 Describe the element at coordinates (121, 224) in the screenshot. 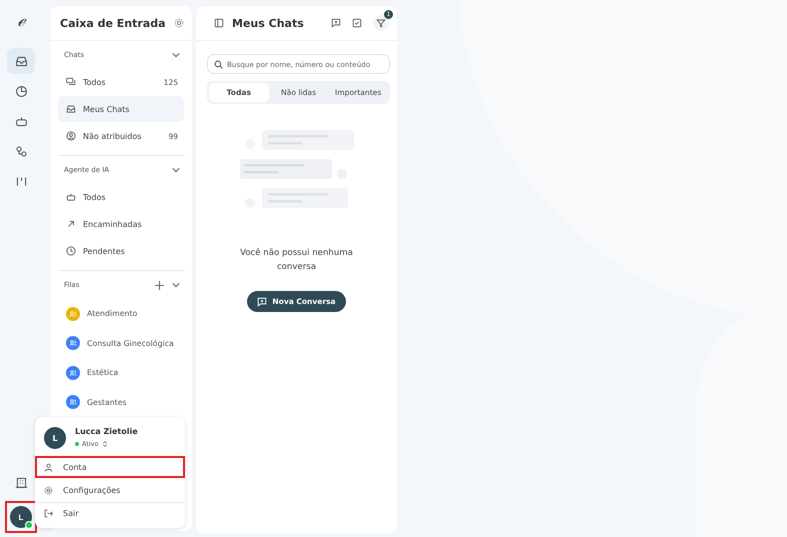

I see `sidebar-item: Encaminhadas` at that location.